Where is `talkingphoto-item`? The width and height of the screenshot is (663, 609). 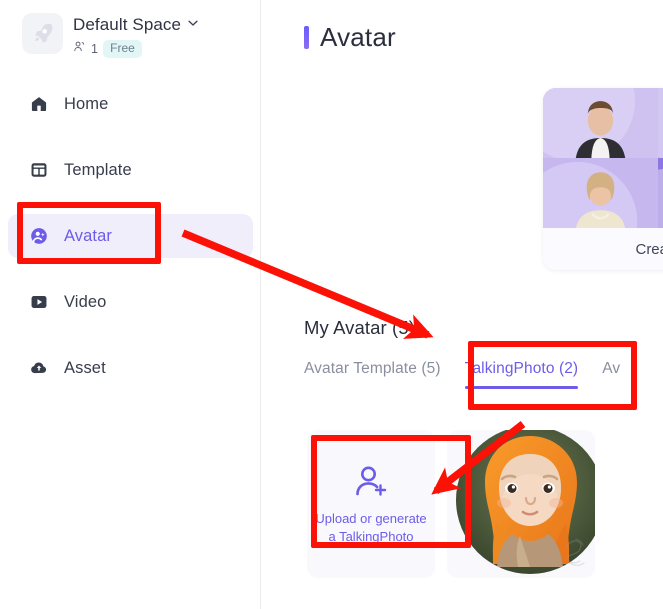 talkingphoto-item is located at coordinates (521, 504).